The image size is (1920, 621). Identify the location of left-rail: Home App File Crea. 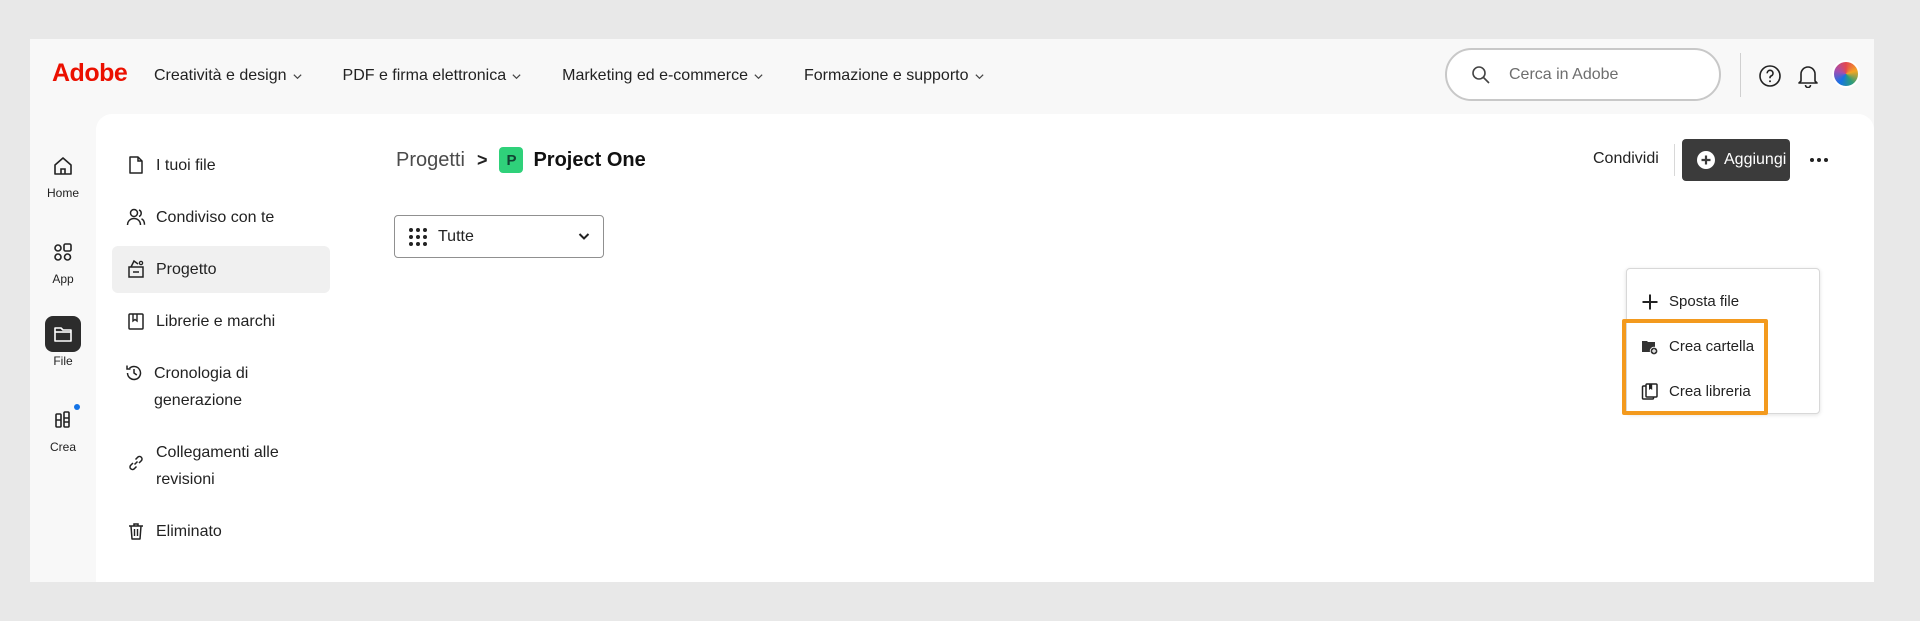
(63, 348).